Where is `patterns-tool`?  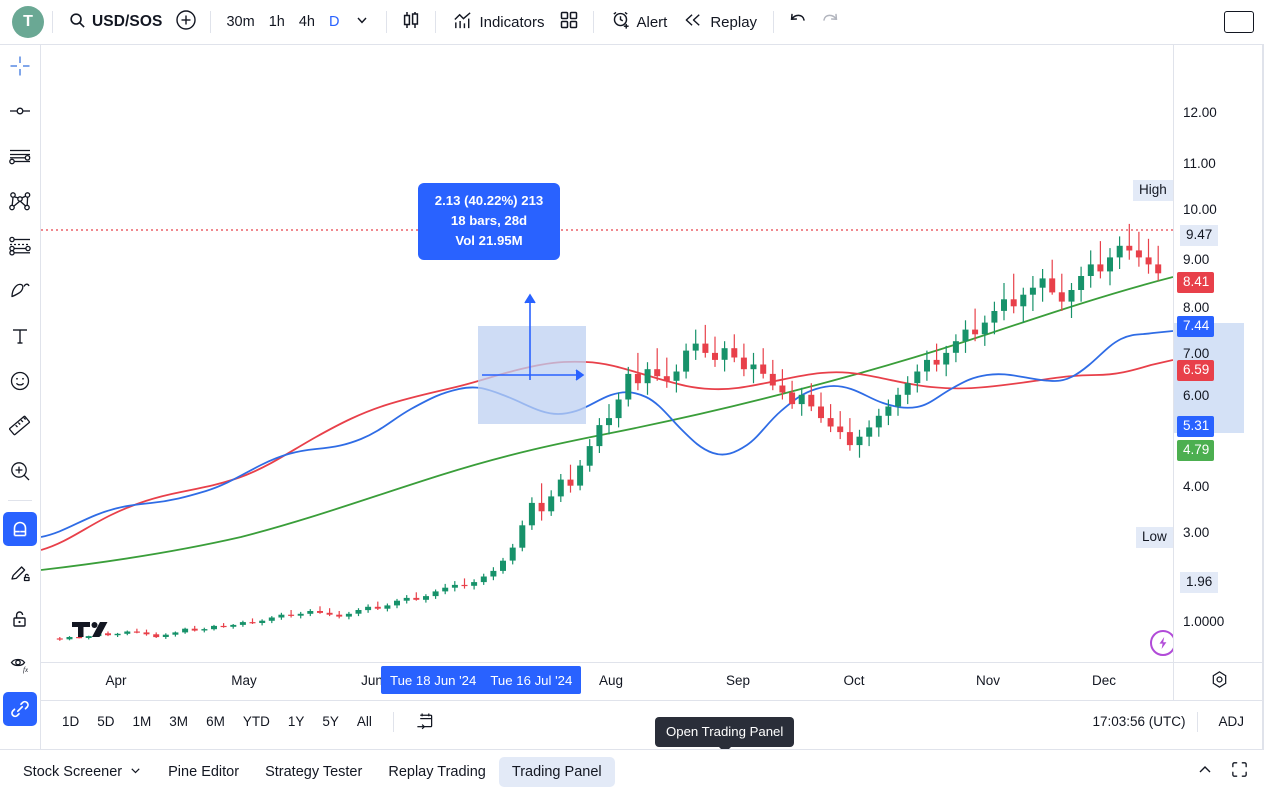 patterns-tool is located at coordinates (20, 246).